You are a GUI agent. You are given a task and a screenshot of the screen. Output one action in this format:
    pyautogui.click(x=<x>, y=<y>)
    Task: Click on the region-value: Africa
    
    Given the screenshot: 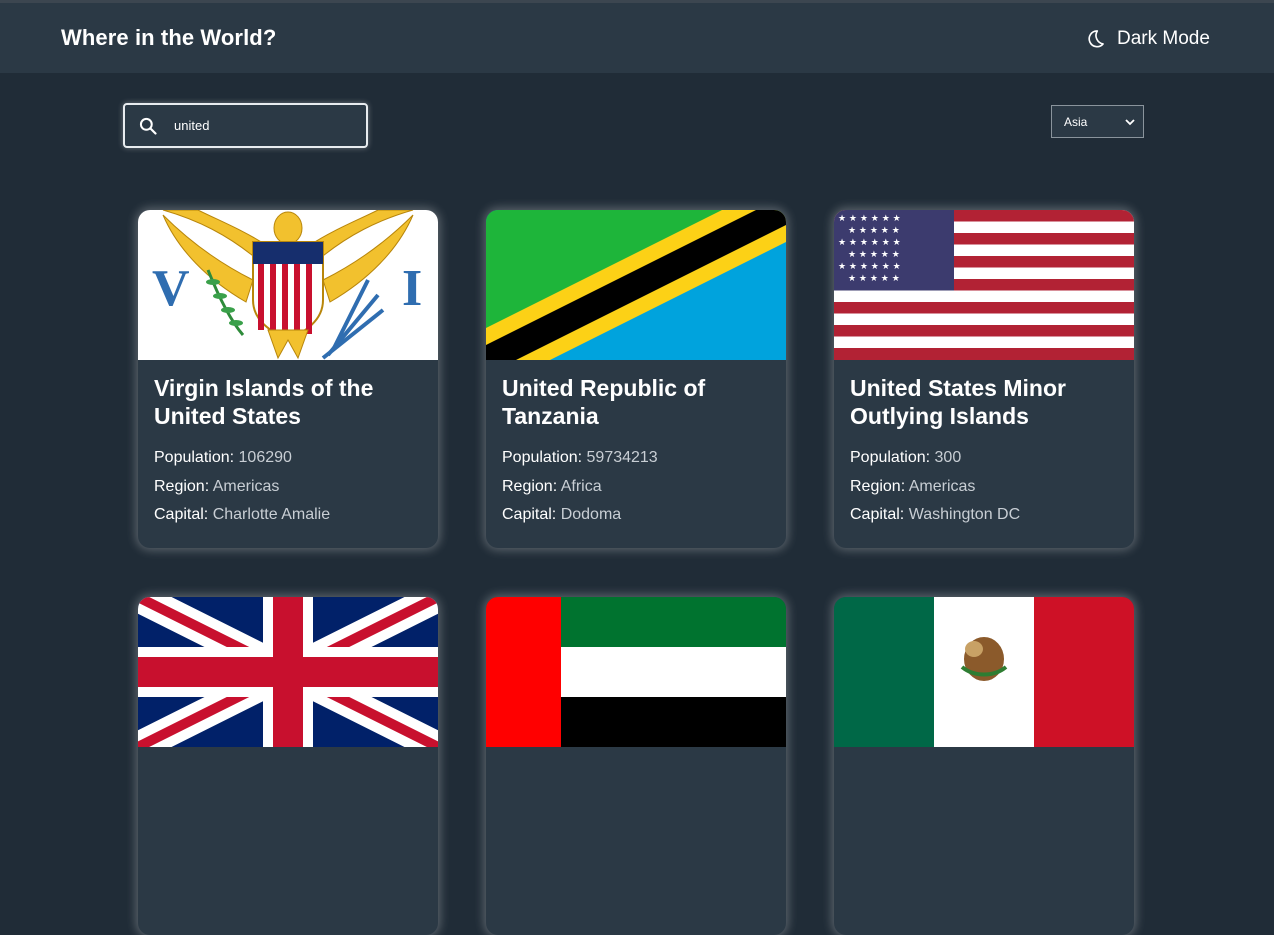 What is the action you would take?
    pyautogui.click(x=581, y=486)
    